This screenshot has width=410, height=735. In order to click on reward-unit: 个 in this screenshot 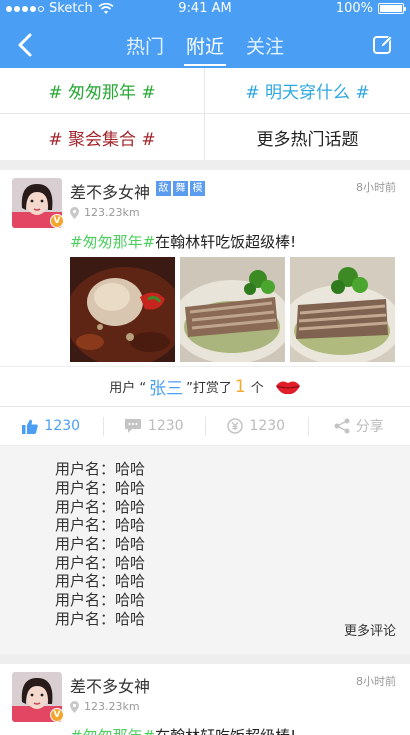, I will do `click(257, 388)`.